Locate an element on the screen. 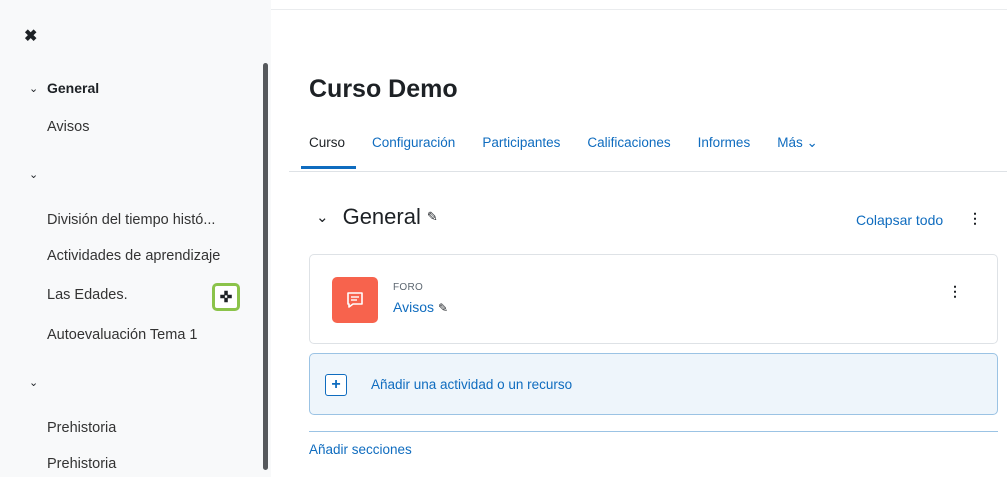  drawer-item-prehistoria-2: Prehistoria is located at coordinates (81, 464).